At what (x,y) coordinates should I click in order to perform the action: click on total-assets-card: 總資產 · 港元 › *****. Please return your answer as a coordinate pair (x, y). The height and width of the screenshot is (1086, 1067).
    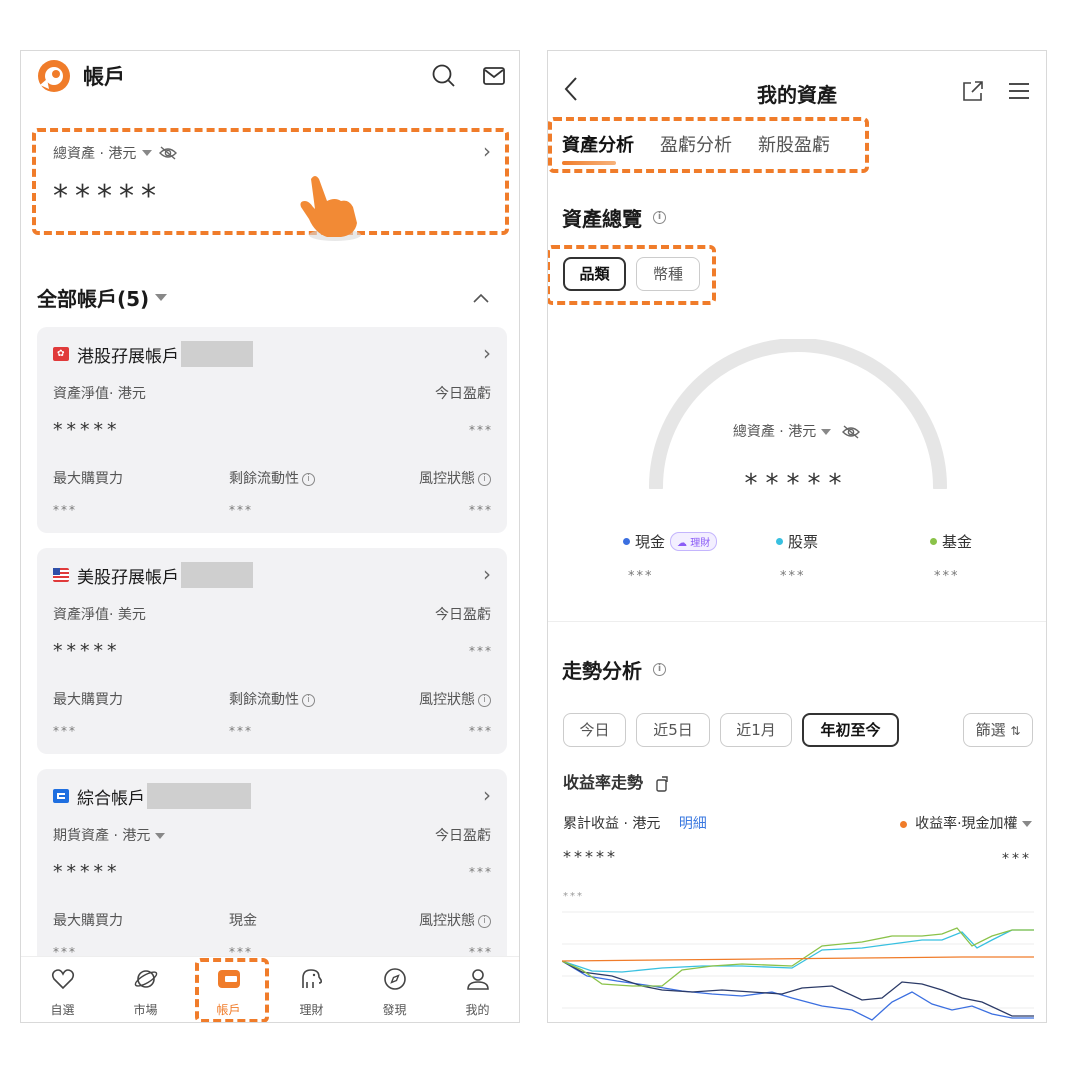
    Looking at the image, I should click on (272, 181).